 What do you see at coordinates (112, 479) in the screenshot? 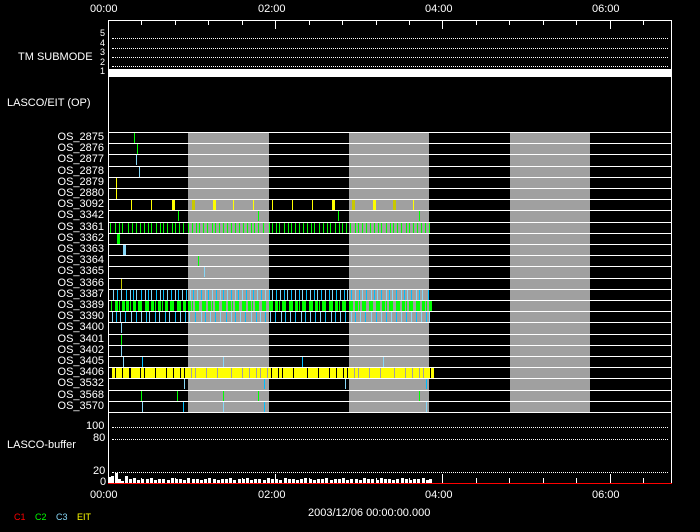
I see `buffer-bar` at bounding box center [112, 479].